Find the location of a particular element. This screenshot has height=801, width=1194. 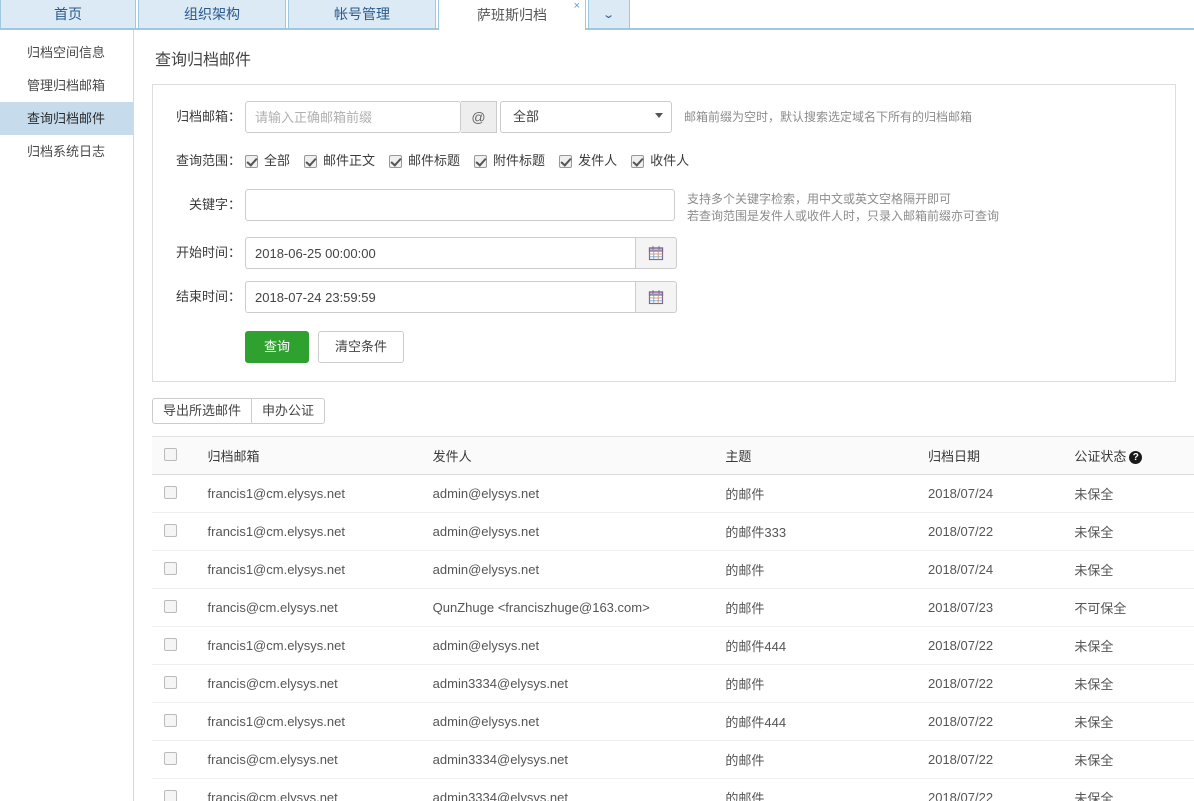

tab-4: 萨班斯归档 × is located at coordinates (512, 15).